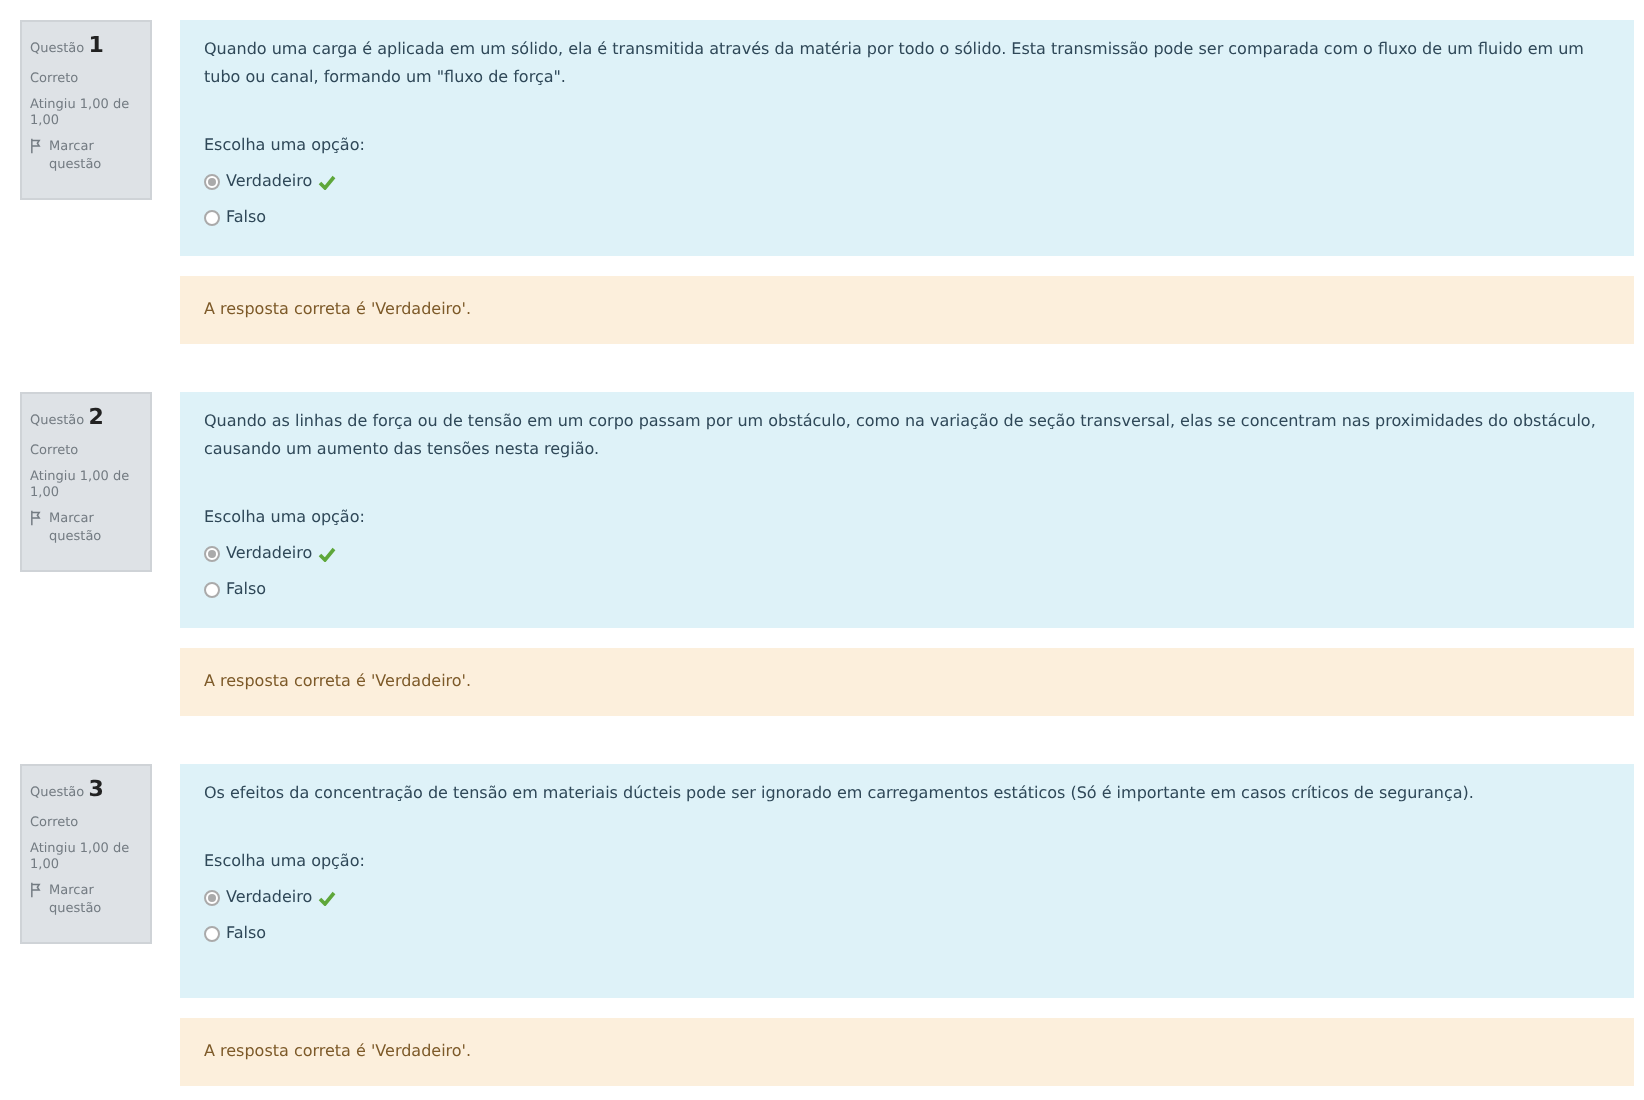 This screenshot has height=1100, width=1644. Describe the element at coordinates (840, 794) in the screenshot. I see `question-text: Os efeitos da concentração de tensão em materiais dúcteis pode ser ignorado em carregamentos estáticos (Só é importante em casos críticos de segurança).` at that location.